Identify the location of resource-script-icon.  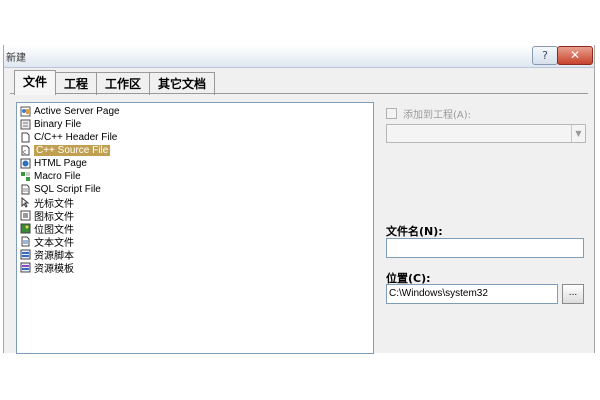
(25, 254).